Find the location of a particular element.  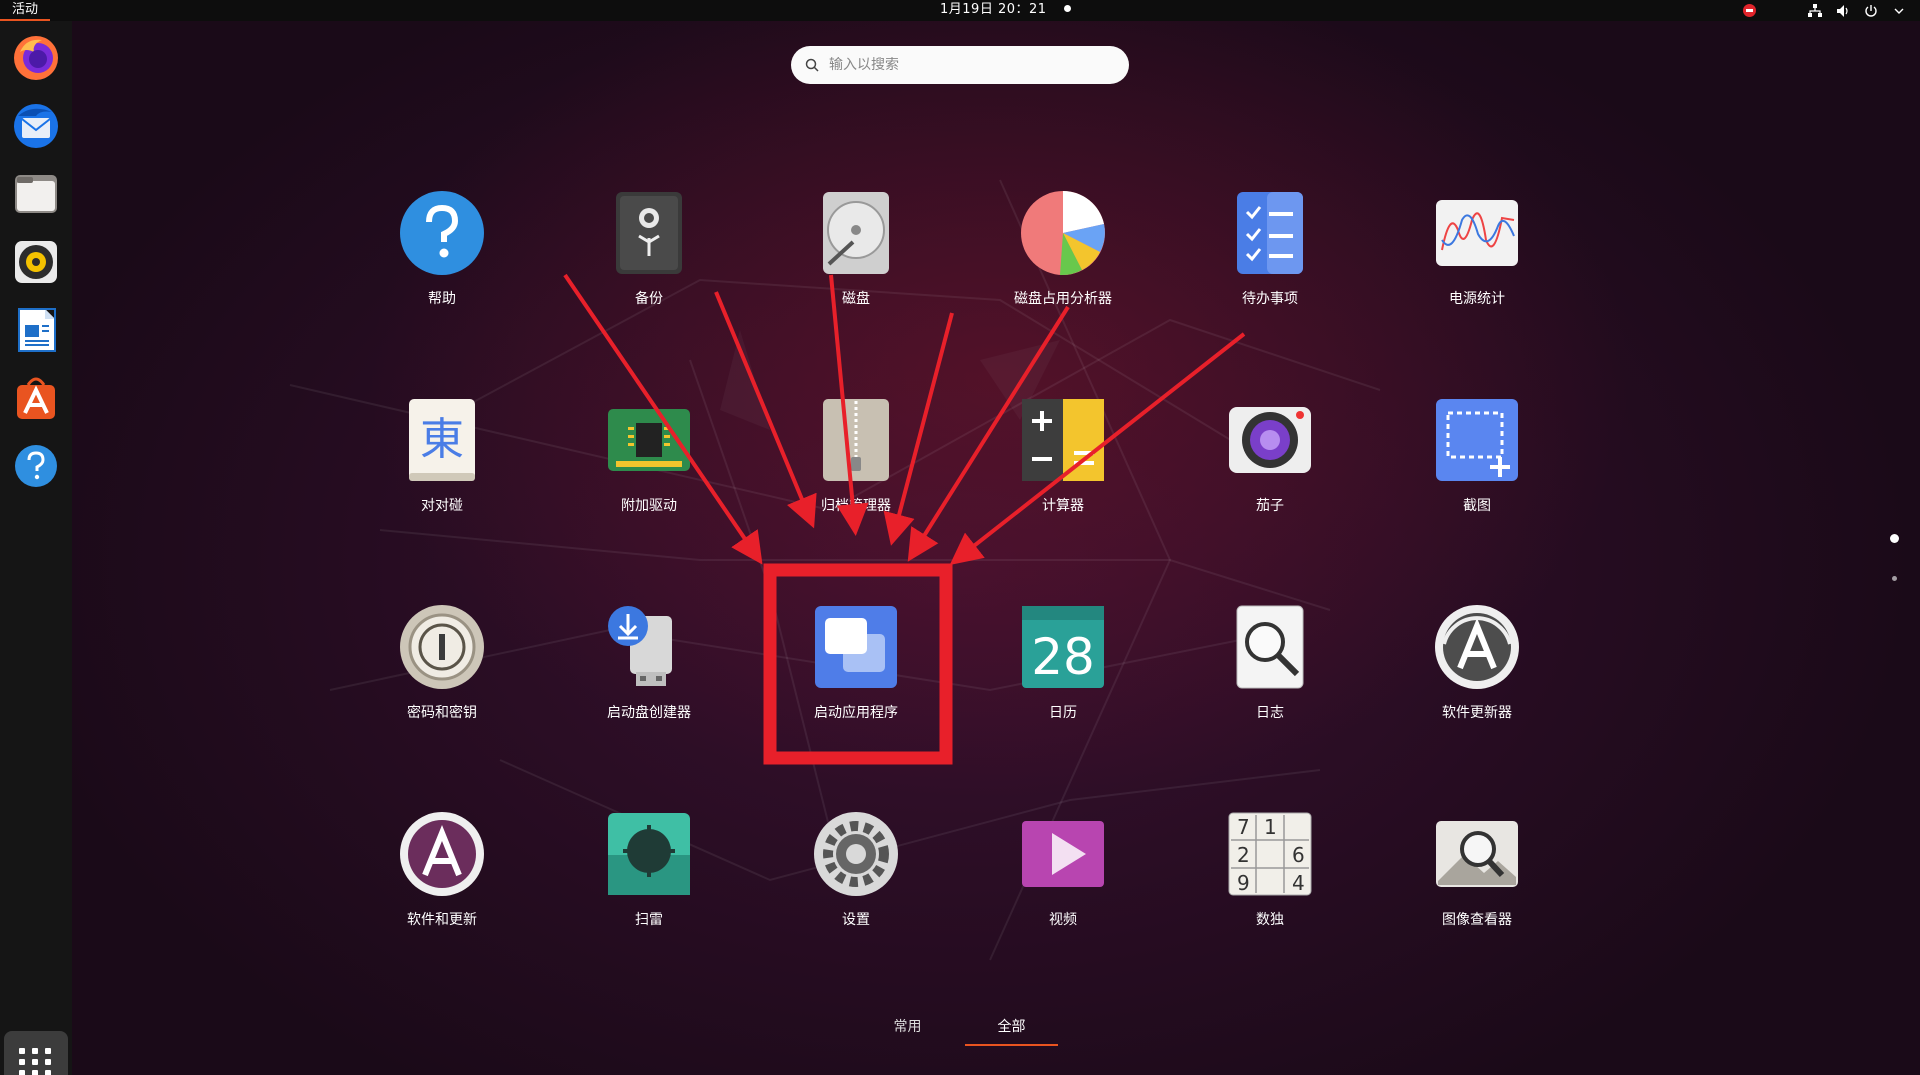

app-videos: 视频 is located at coordinates (1063, 882).